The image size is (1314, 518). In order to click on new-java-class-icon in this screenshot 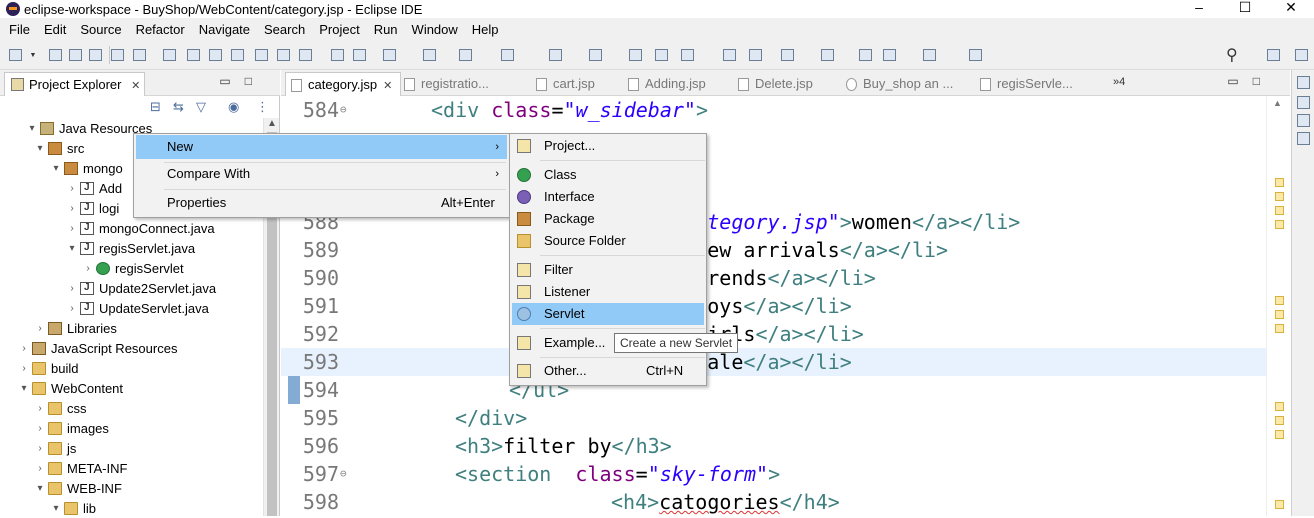, I will do `click(595, 55)`.